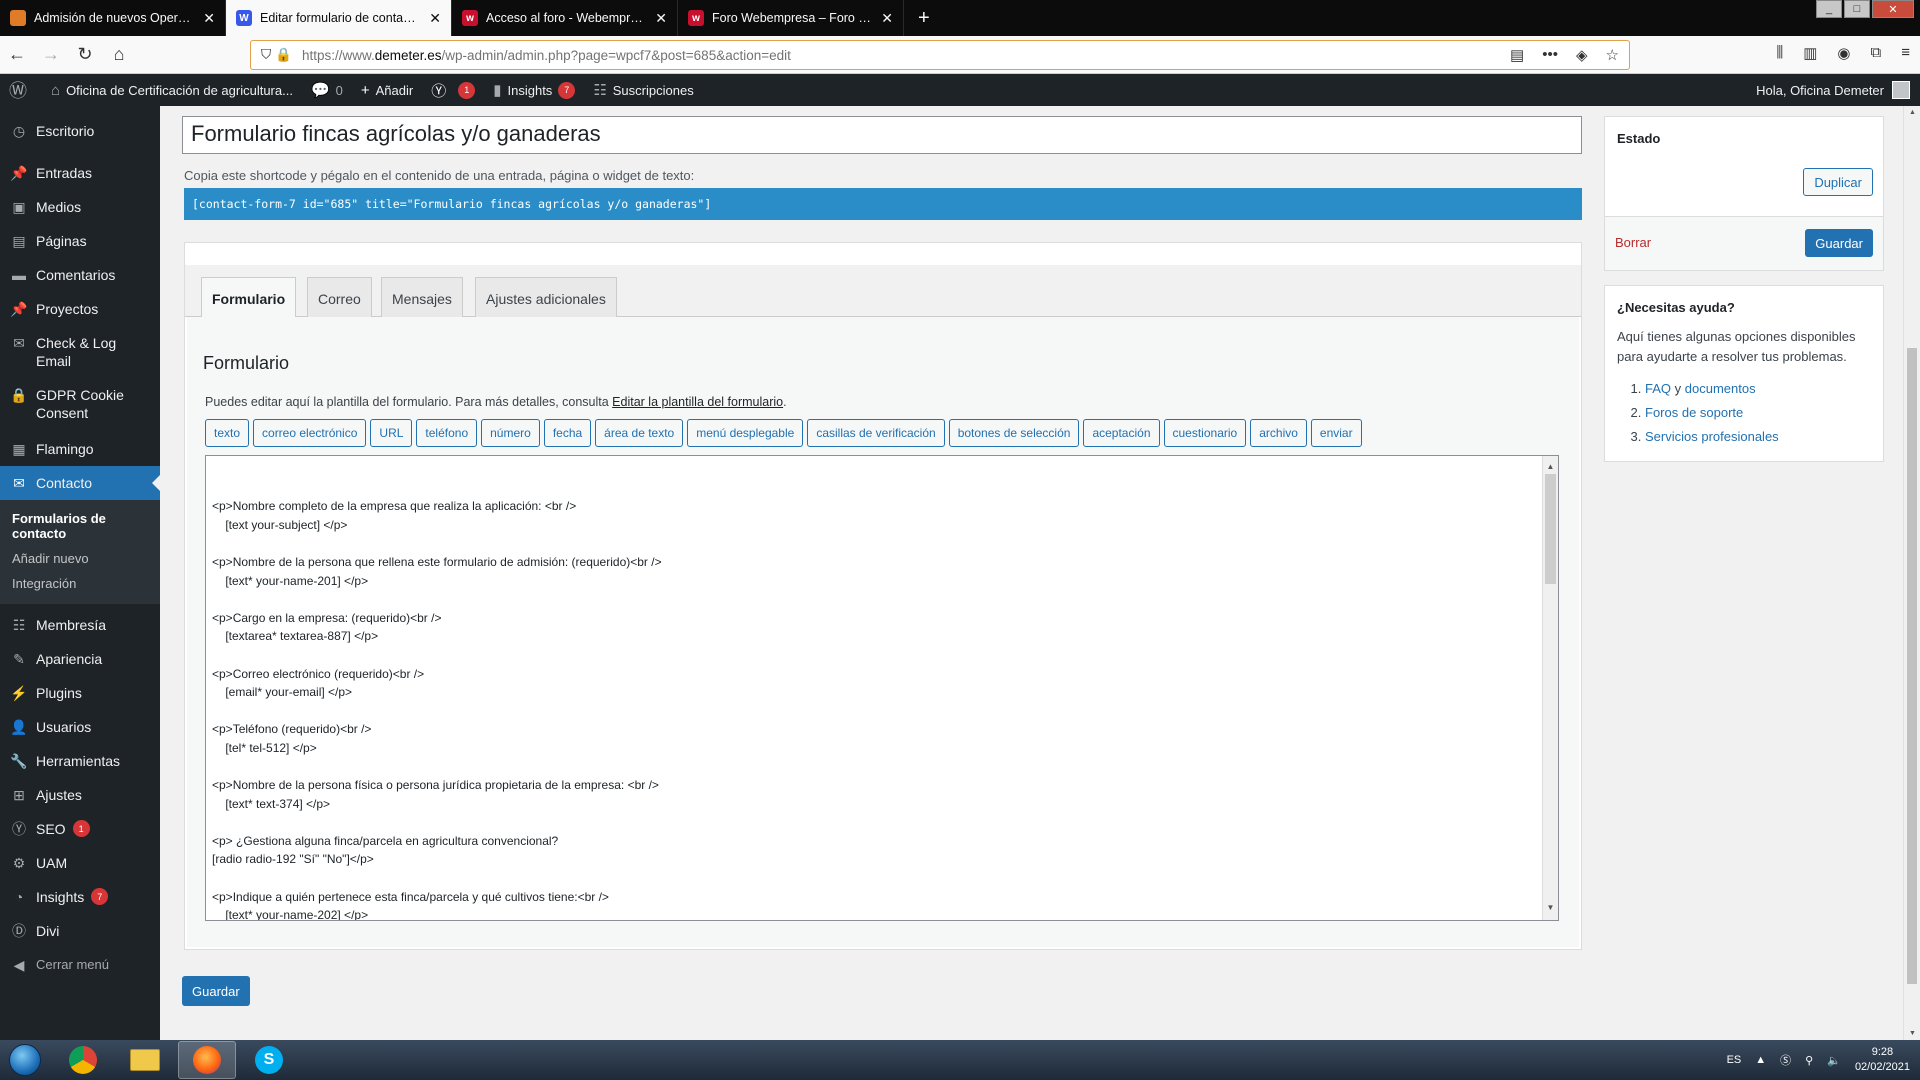 Image resolution: width=1920 pixels, height=1080 pixels. Describe the element at coordinates (80, 449) in the screenshot. I see `sidebar-item-flamingo: ▦ Flamingo` at that location.